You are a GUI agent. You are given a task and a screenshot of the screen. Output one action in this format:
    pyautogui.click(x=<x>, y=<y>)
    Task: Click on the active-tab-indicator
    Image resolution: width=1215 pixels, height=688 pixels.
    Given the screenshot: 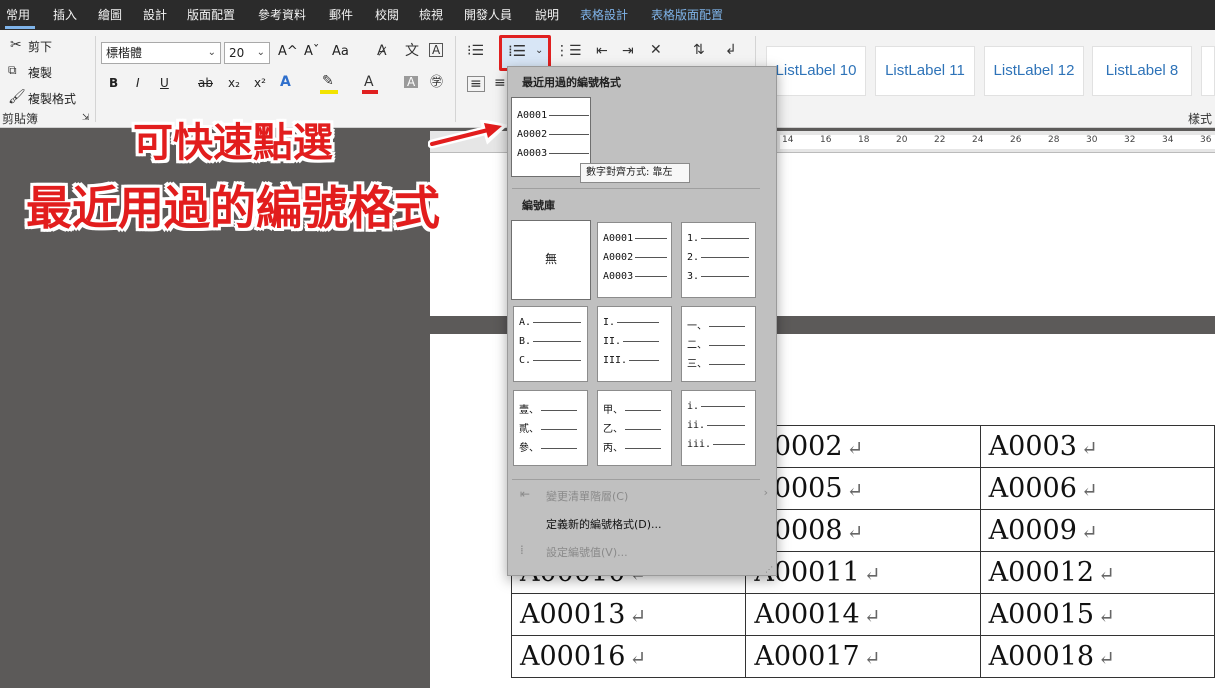 What is the action you would take?
    pyautogui.click(x=20, y=27)
    